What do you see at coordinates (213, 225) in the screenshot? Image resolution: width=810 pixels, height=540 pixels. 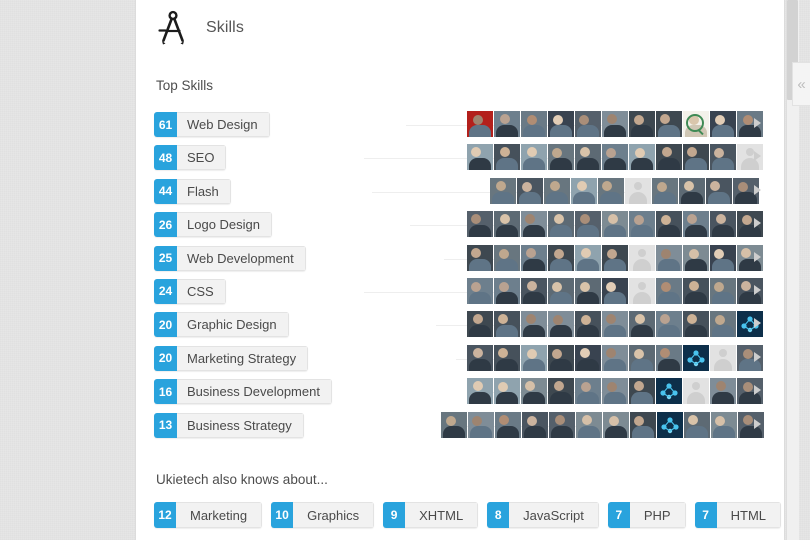 I see `skill-chip: 26 Logo Design` at bounding box center [213, 225].